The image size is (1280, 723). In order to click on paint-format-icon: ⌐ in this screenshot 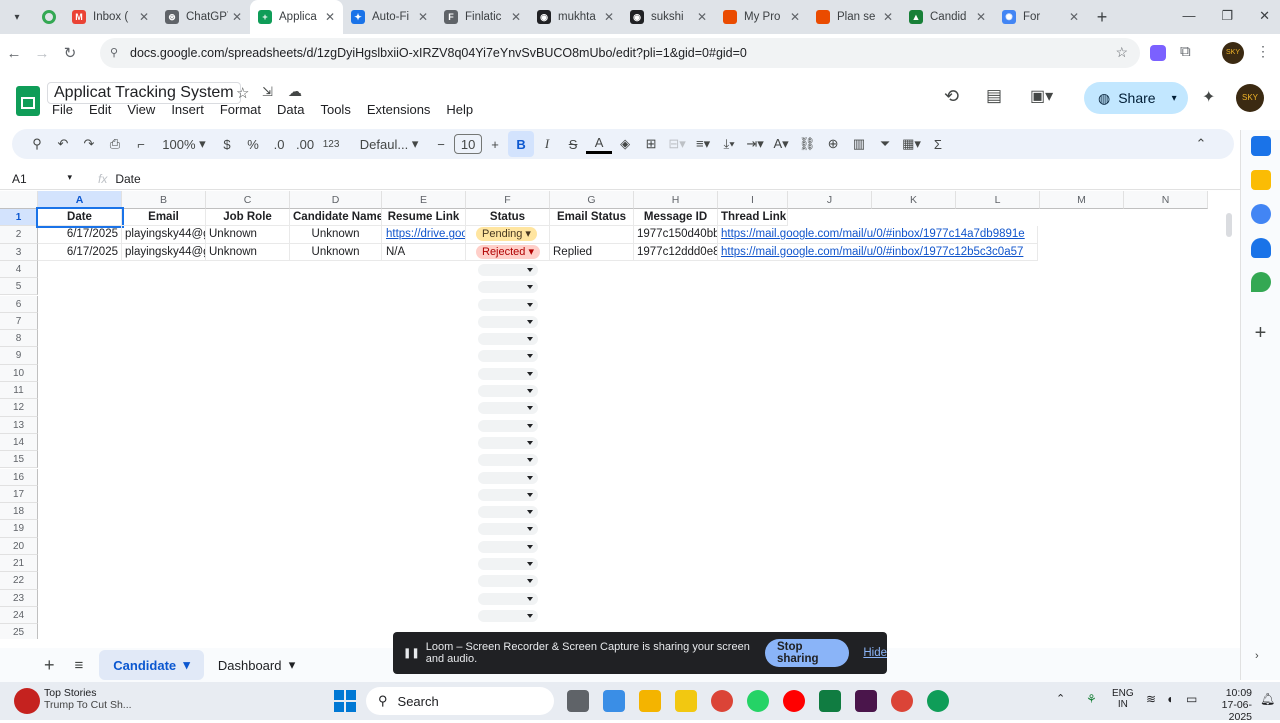, I will do `click(141, 144)`.